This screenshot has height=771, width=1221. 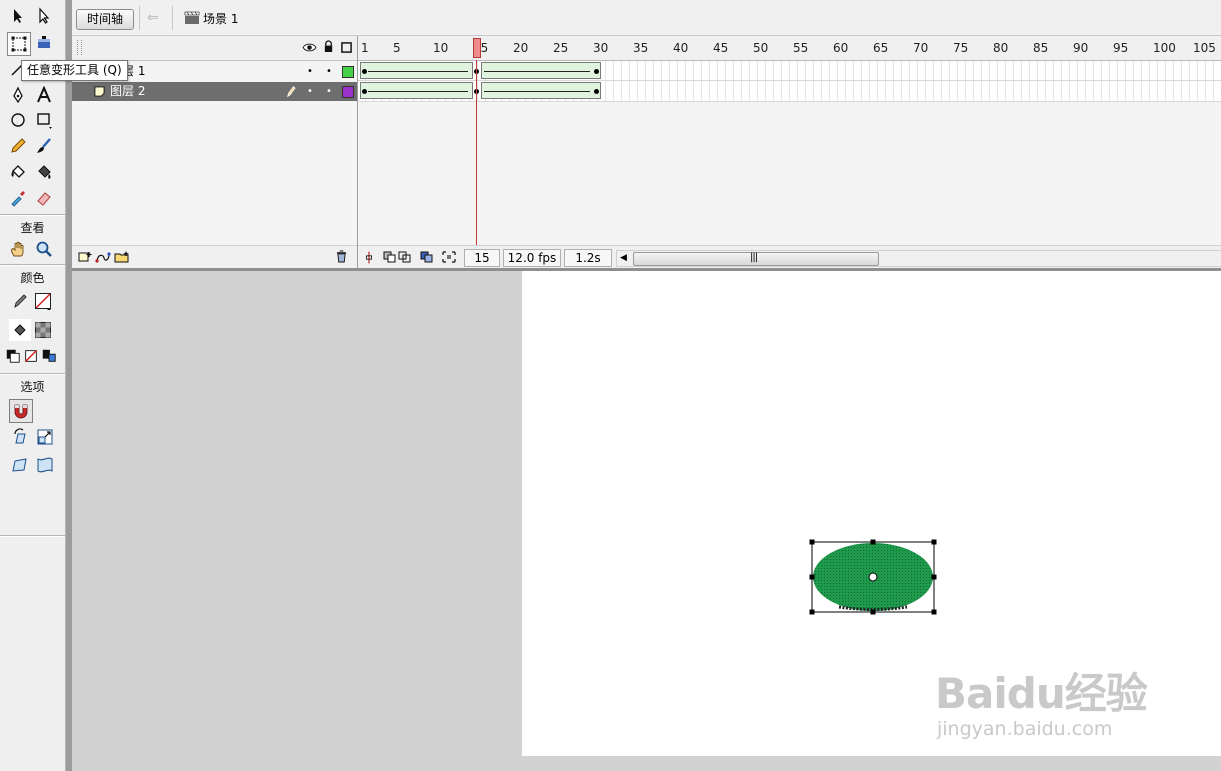 I want to click on text-a-icon, so click(x=44, y=94).